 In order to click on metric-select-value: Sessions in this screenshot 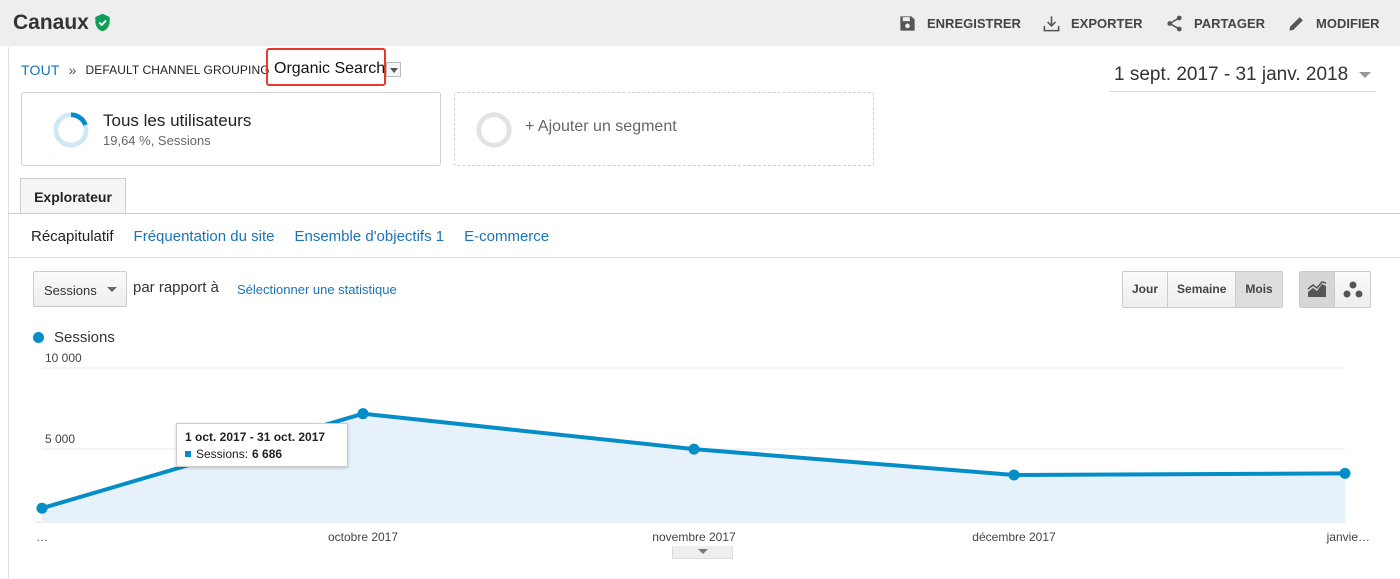, I will do `click(70, 290)`.